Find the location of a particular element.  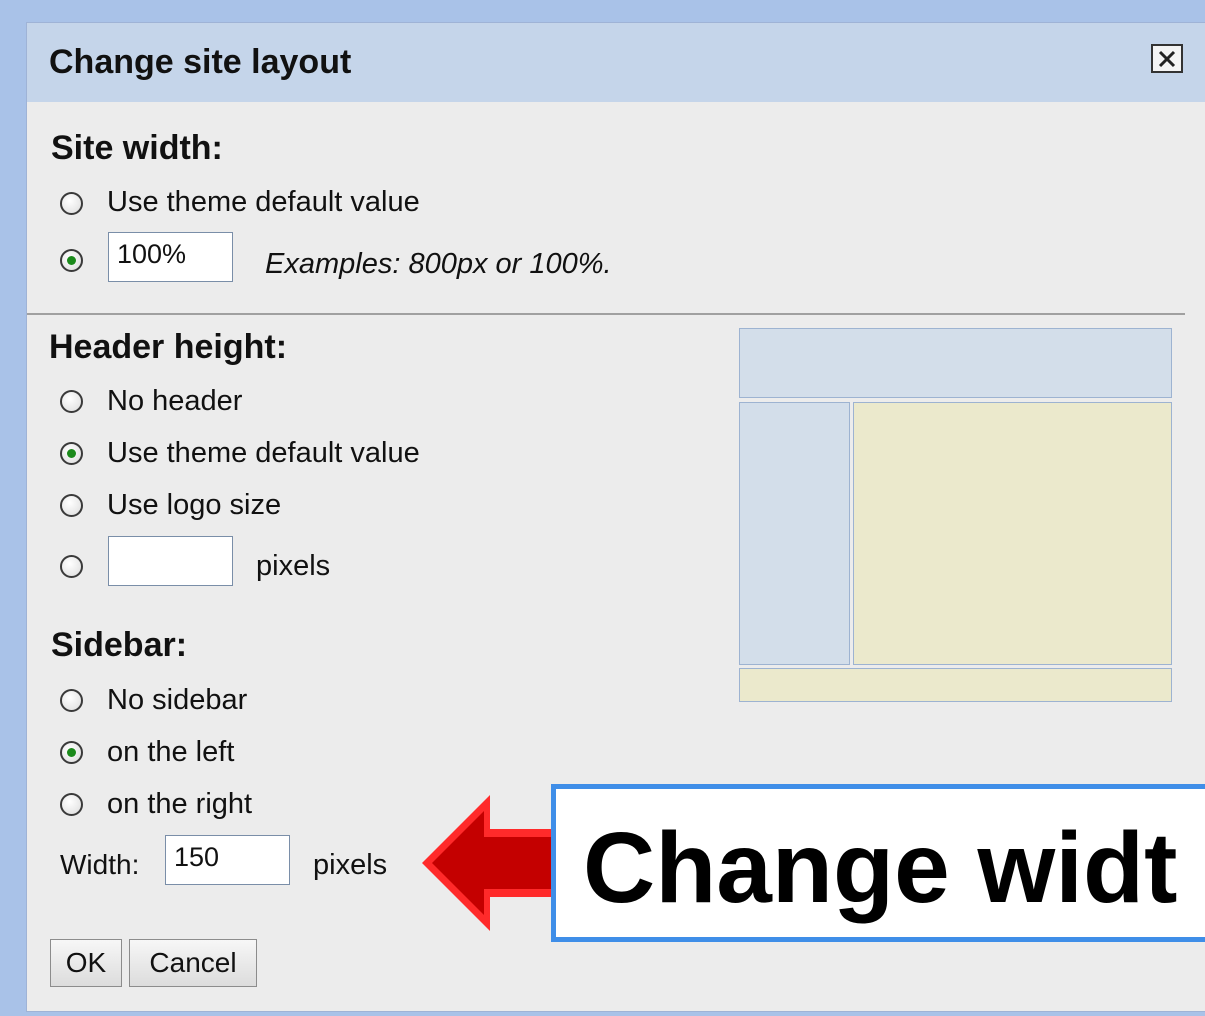

dialog-titlebar: Change site layout is located at coordinates (616, 62).